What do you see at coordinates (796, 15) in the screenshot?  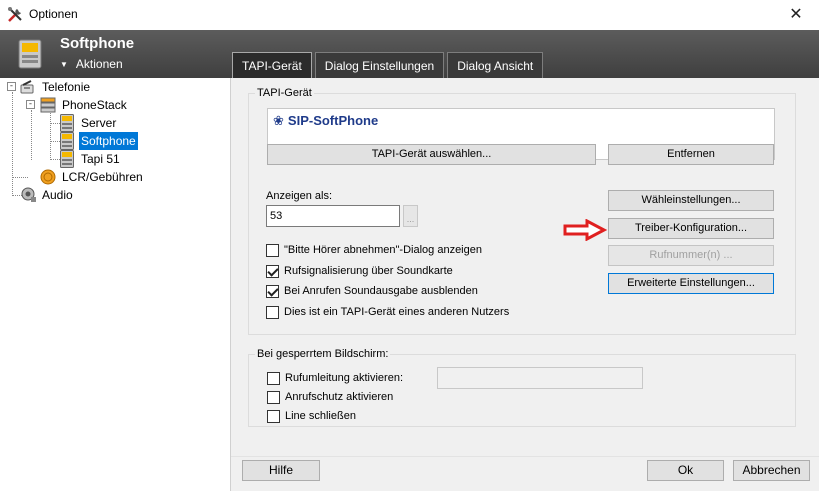 I see `close-icon: ✕` at bounding box center [796, 15].